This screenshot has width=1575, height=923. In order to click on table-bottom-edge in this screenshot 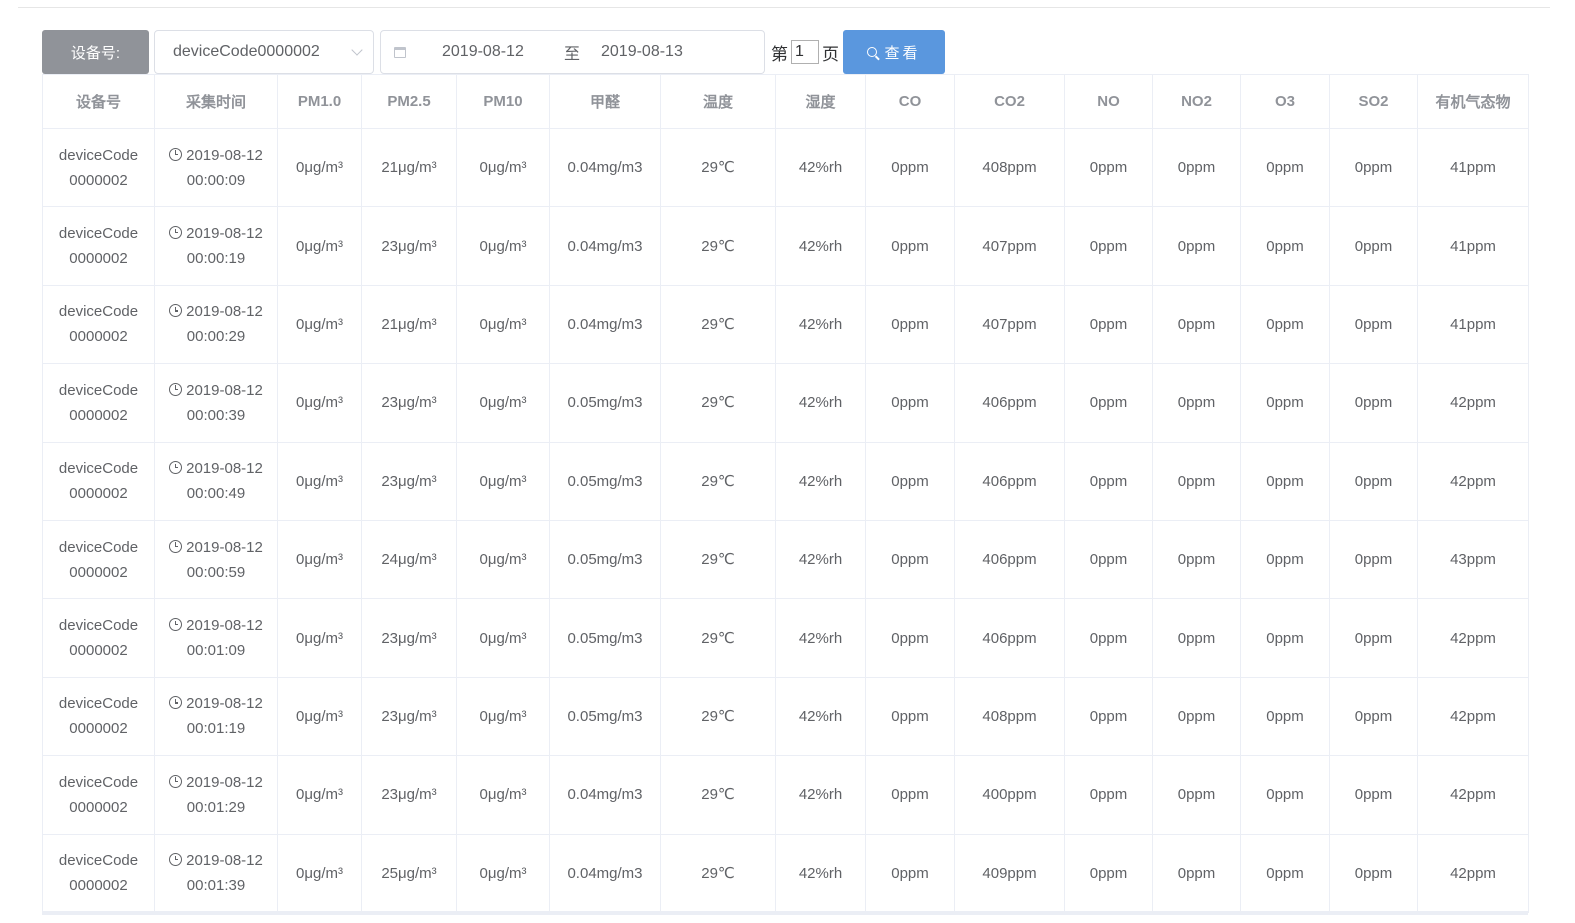, I will do `click(785, 913)`.